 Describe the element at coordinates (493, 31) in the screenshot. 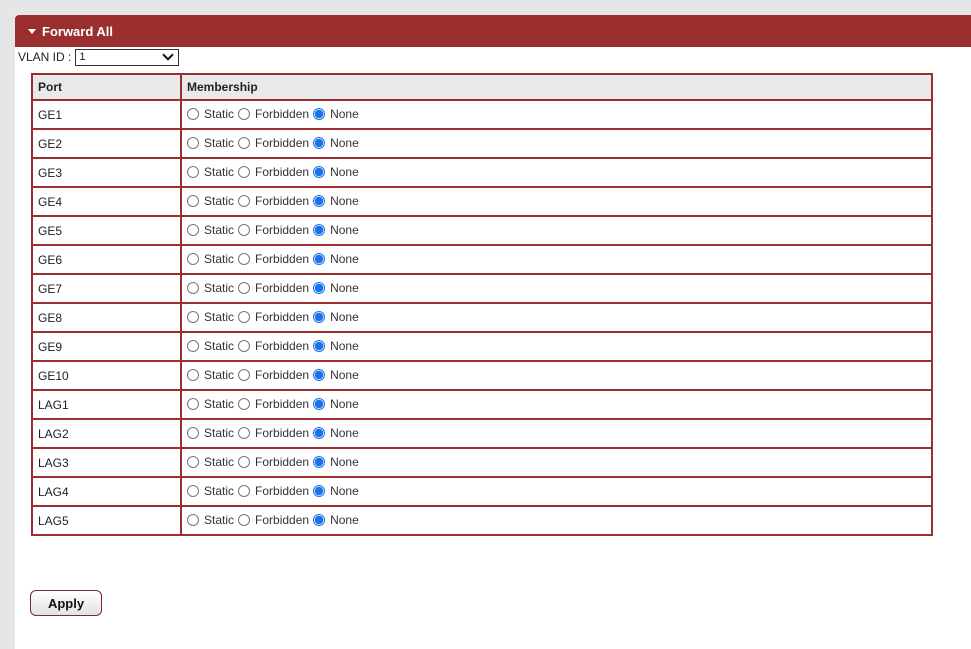

I see `panel-header: Forward All` at that location.